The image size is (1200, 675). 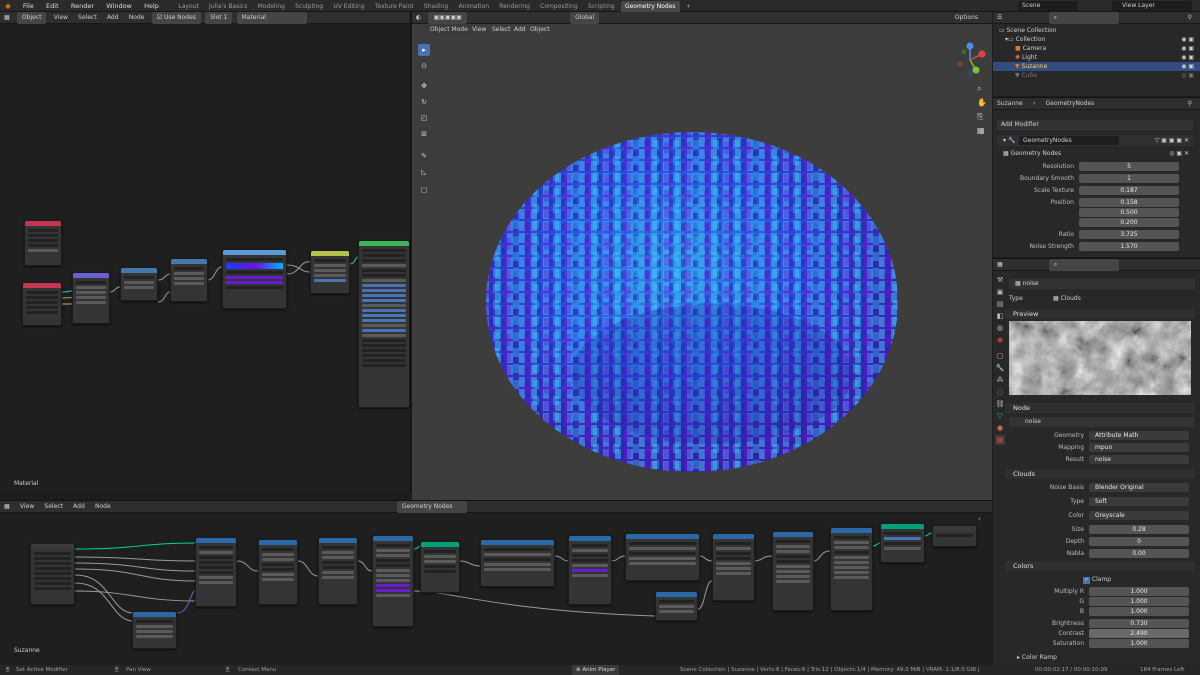 What do you see at coordinates (154, 630) in the screenshot?
I see `combine-xyz-node` at bounding box center [154, 630].